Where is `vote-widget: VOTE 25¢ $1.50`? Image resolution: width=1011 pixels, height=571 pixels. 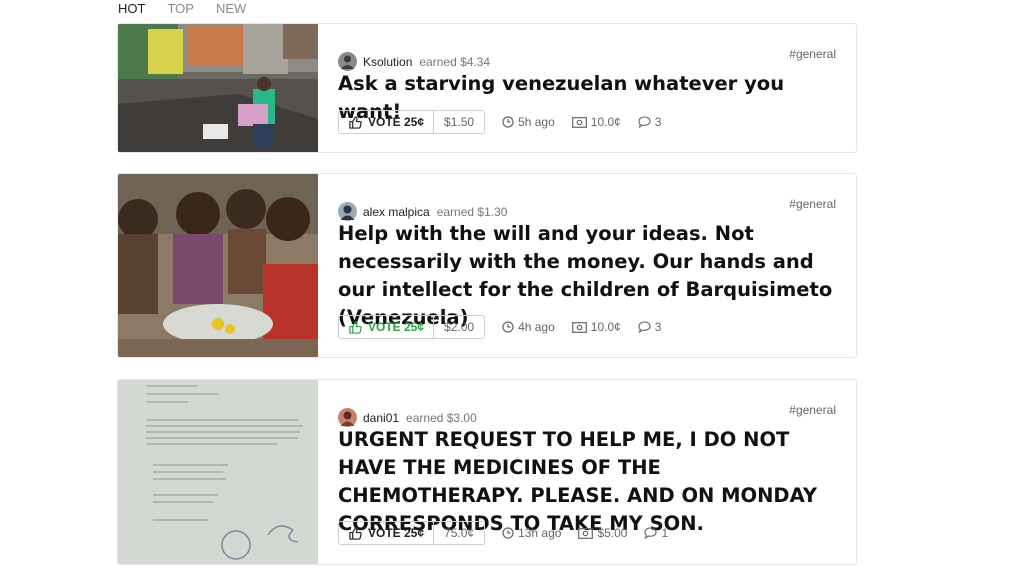
vote-widget: VOTE 25¢ $1.50 is located at coordinates (412, 122).